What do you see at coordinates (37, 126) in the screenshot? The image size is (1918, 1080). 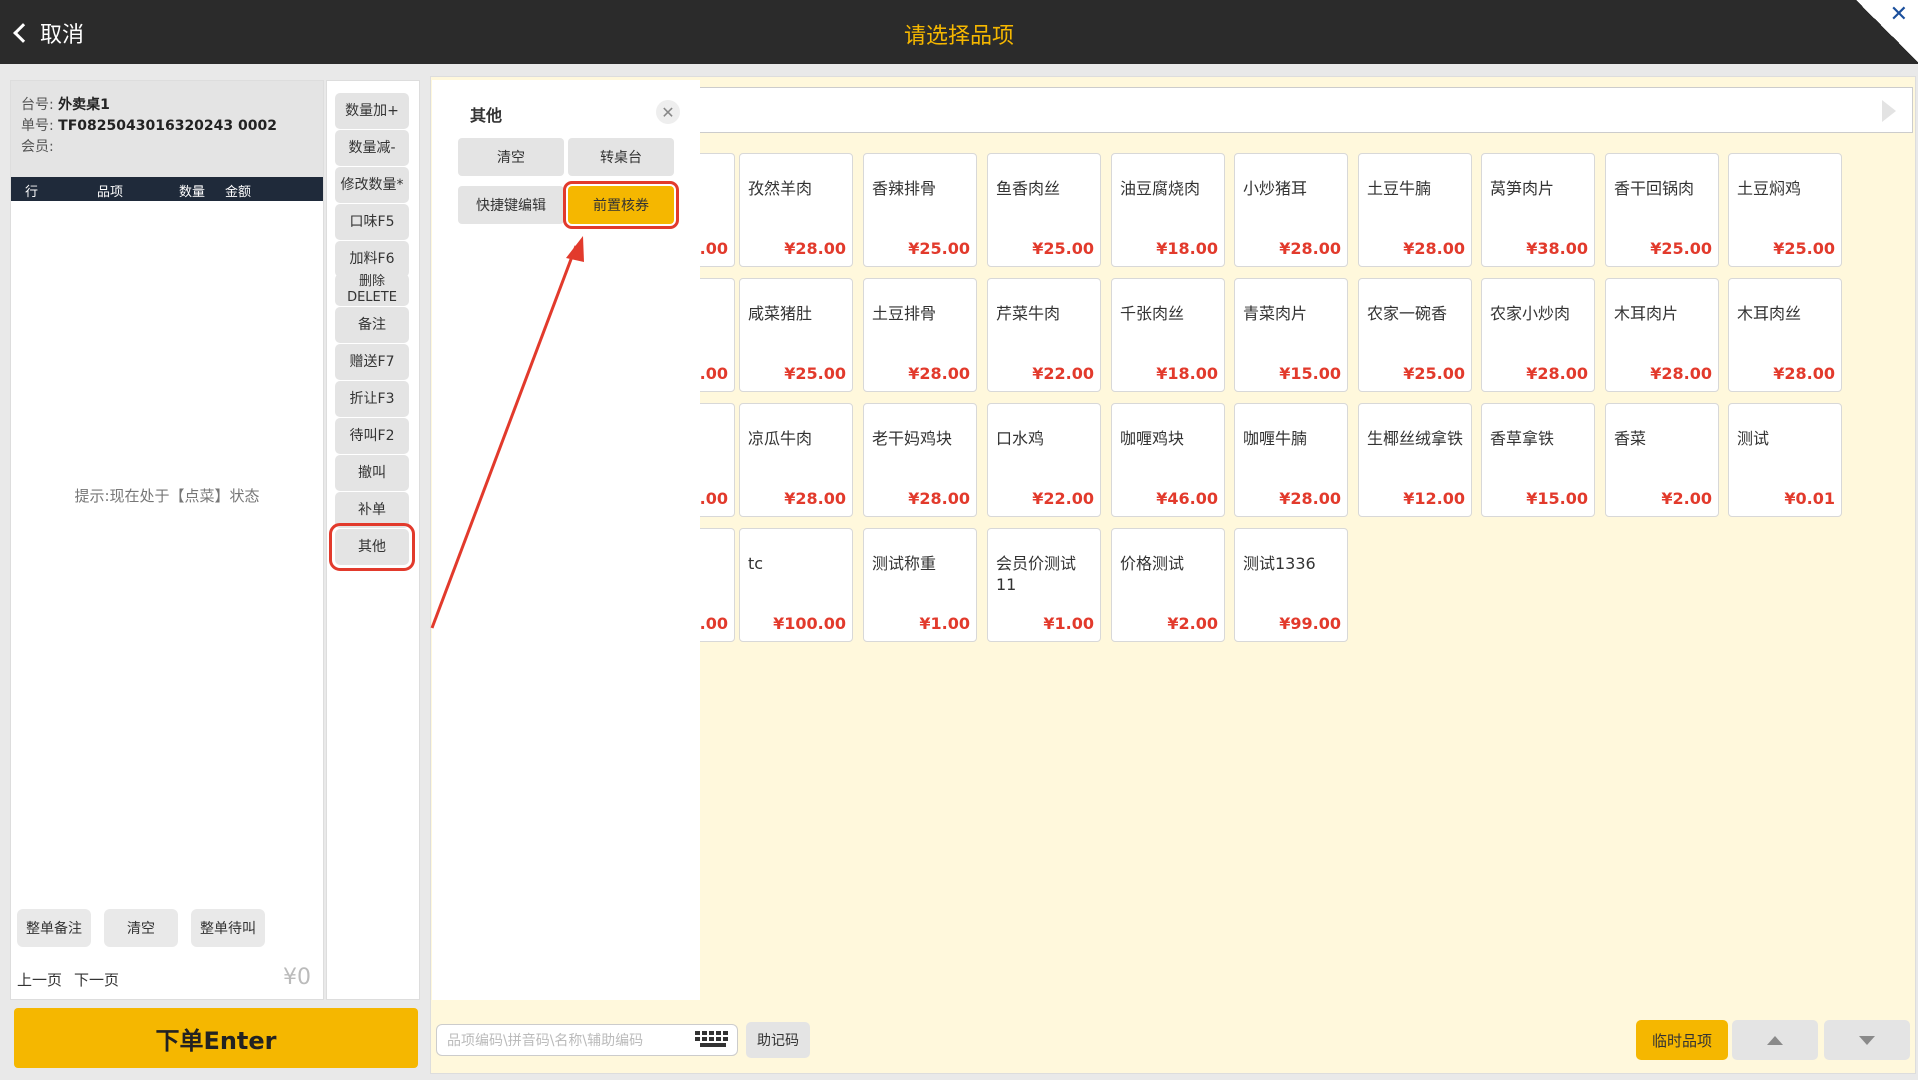 I see `order-number-label: 单号:` at bounding box center [37, 126].